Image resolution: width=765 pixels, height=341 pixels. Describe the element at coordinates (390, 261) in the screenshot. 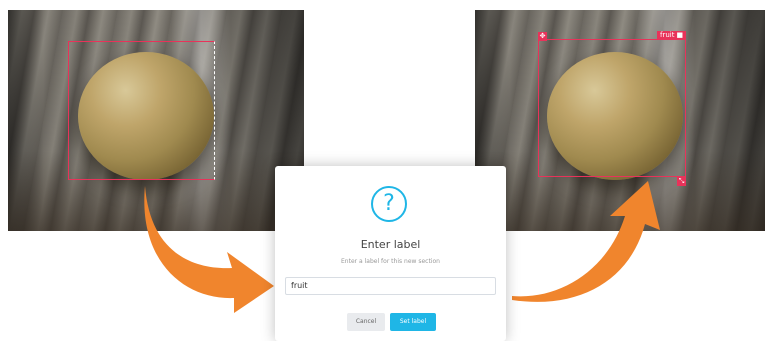

I see `dialog-subtitle: Enter a label for this new section` at that location.